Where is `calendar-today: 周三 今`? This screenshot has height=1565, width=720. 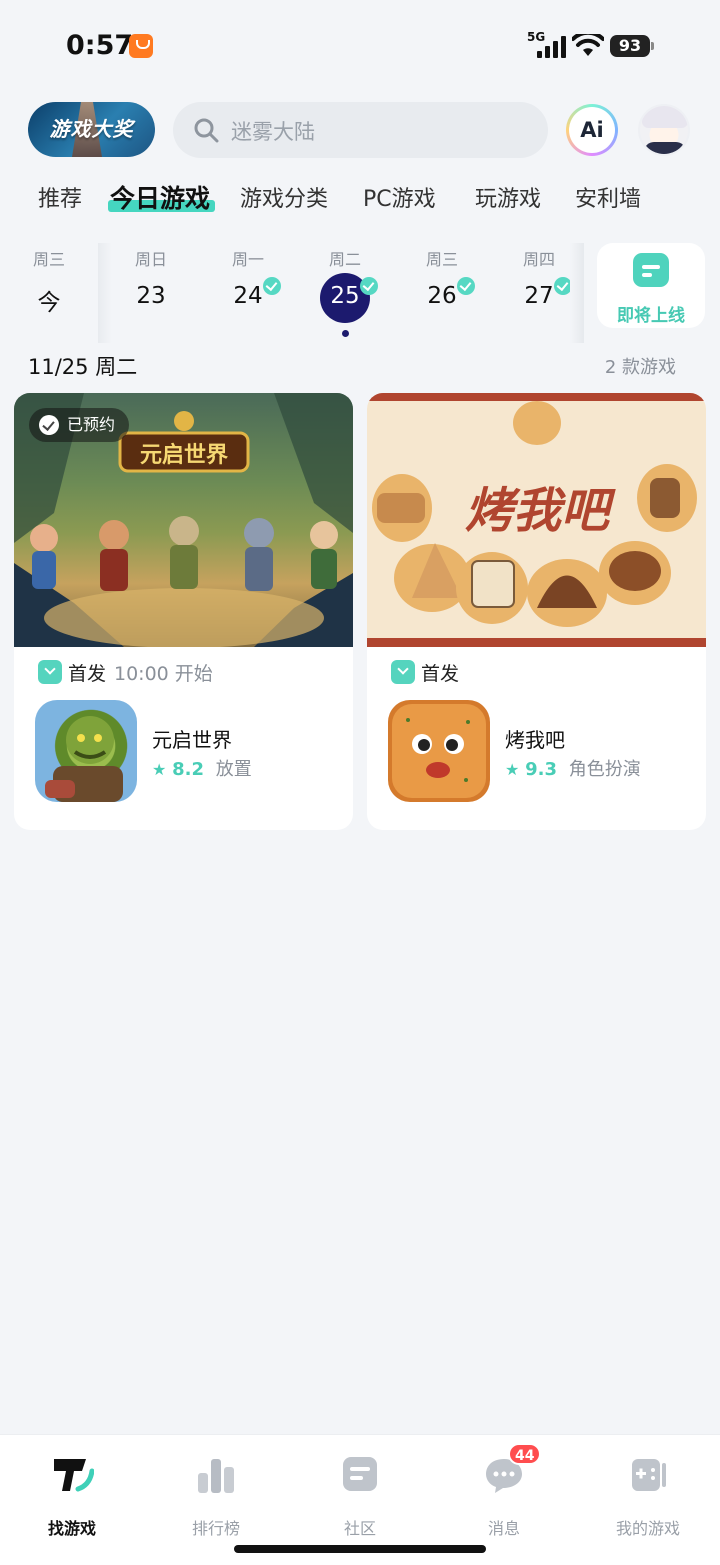 calendar-today: 周三 今 is located at coordinates (49, 293).